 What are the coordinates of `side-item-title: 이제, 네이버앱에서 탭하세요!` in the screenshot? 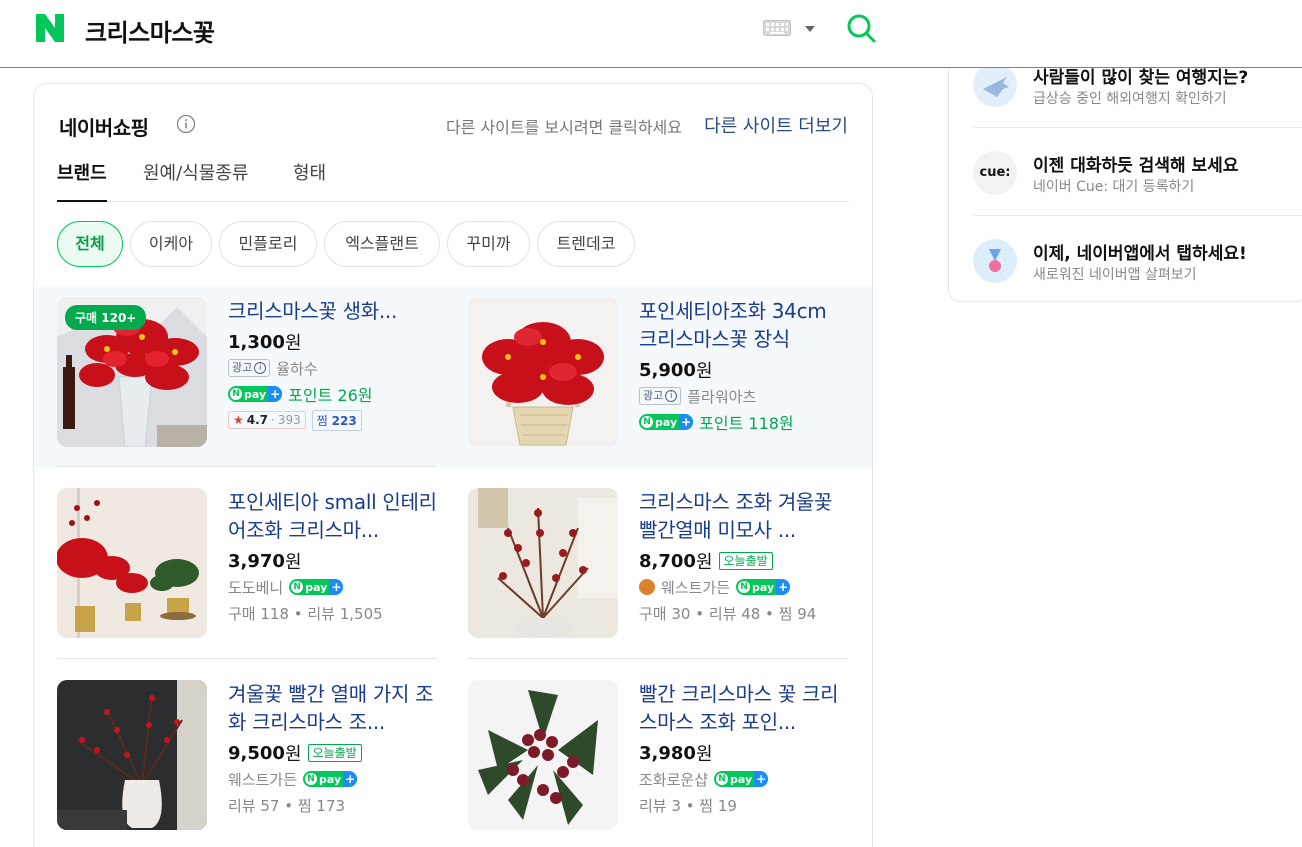 It's located at (1140, 254).